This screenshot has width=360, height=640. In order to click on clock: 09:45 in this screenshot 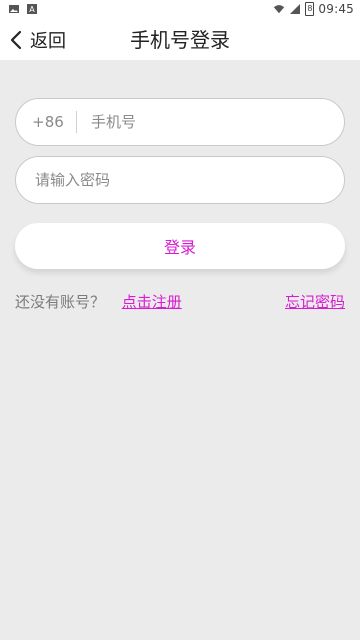, I will do `click(336, 9)`.